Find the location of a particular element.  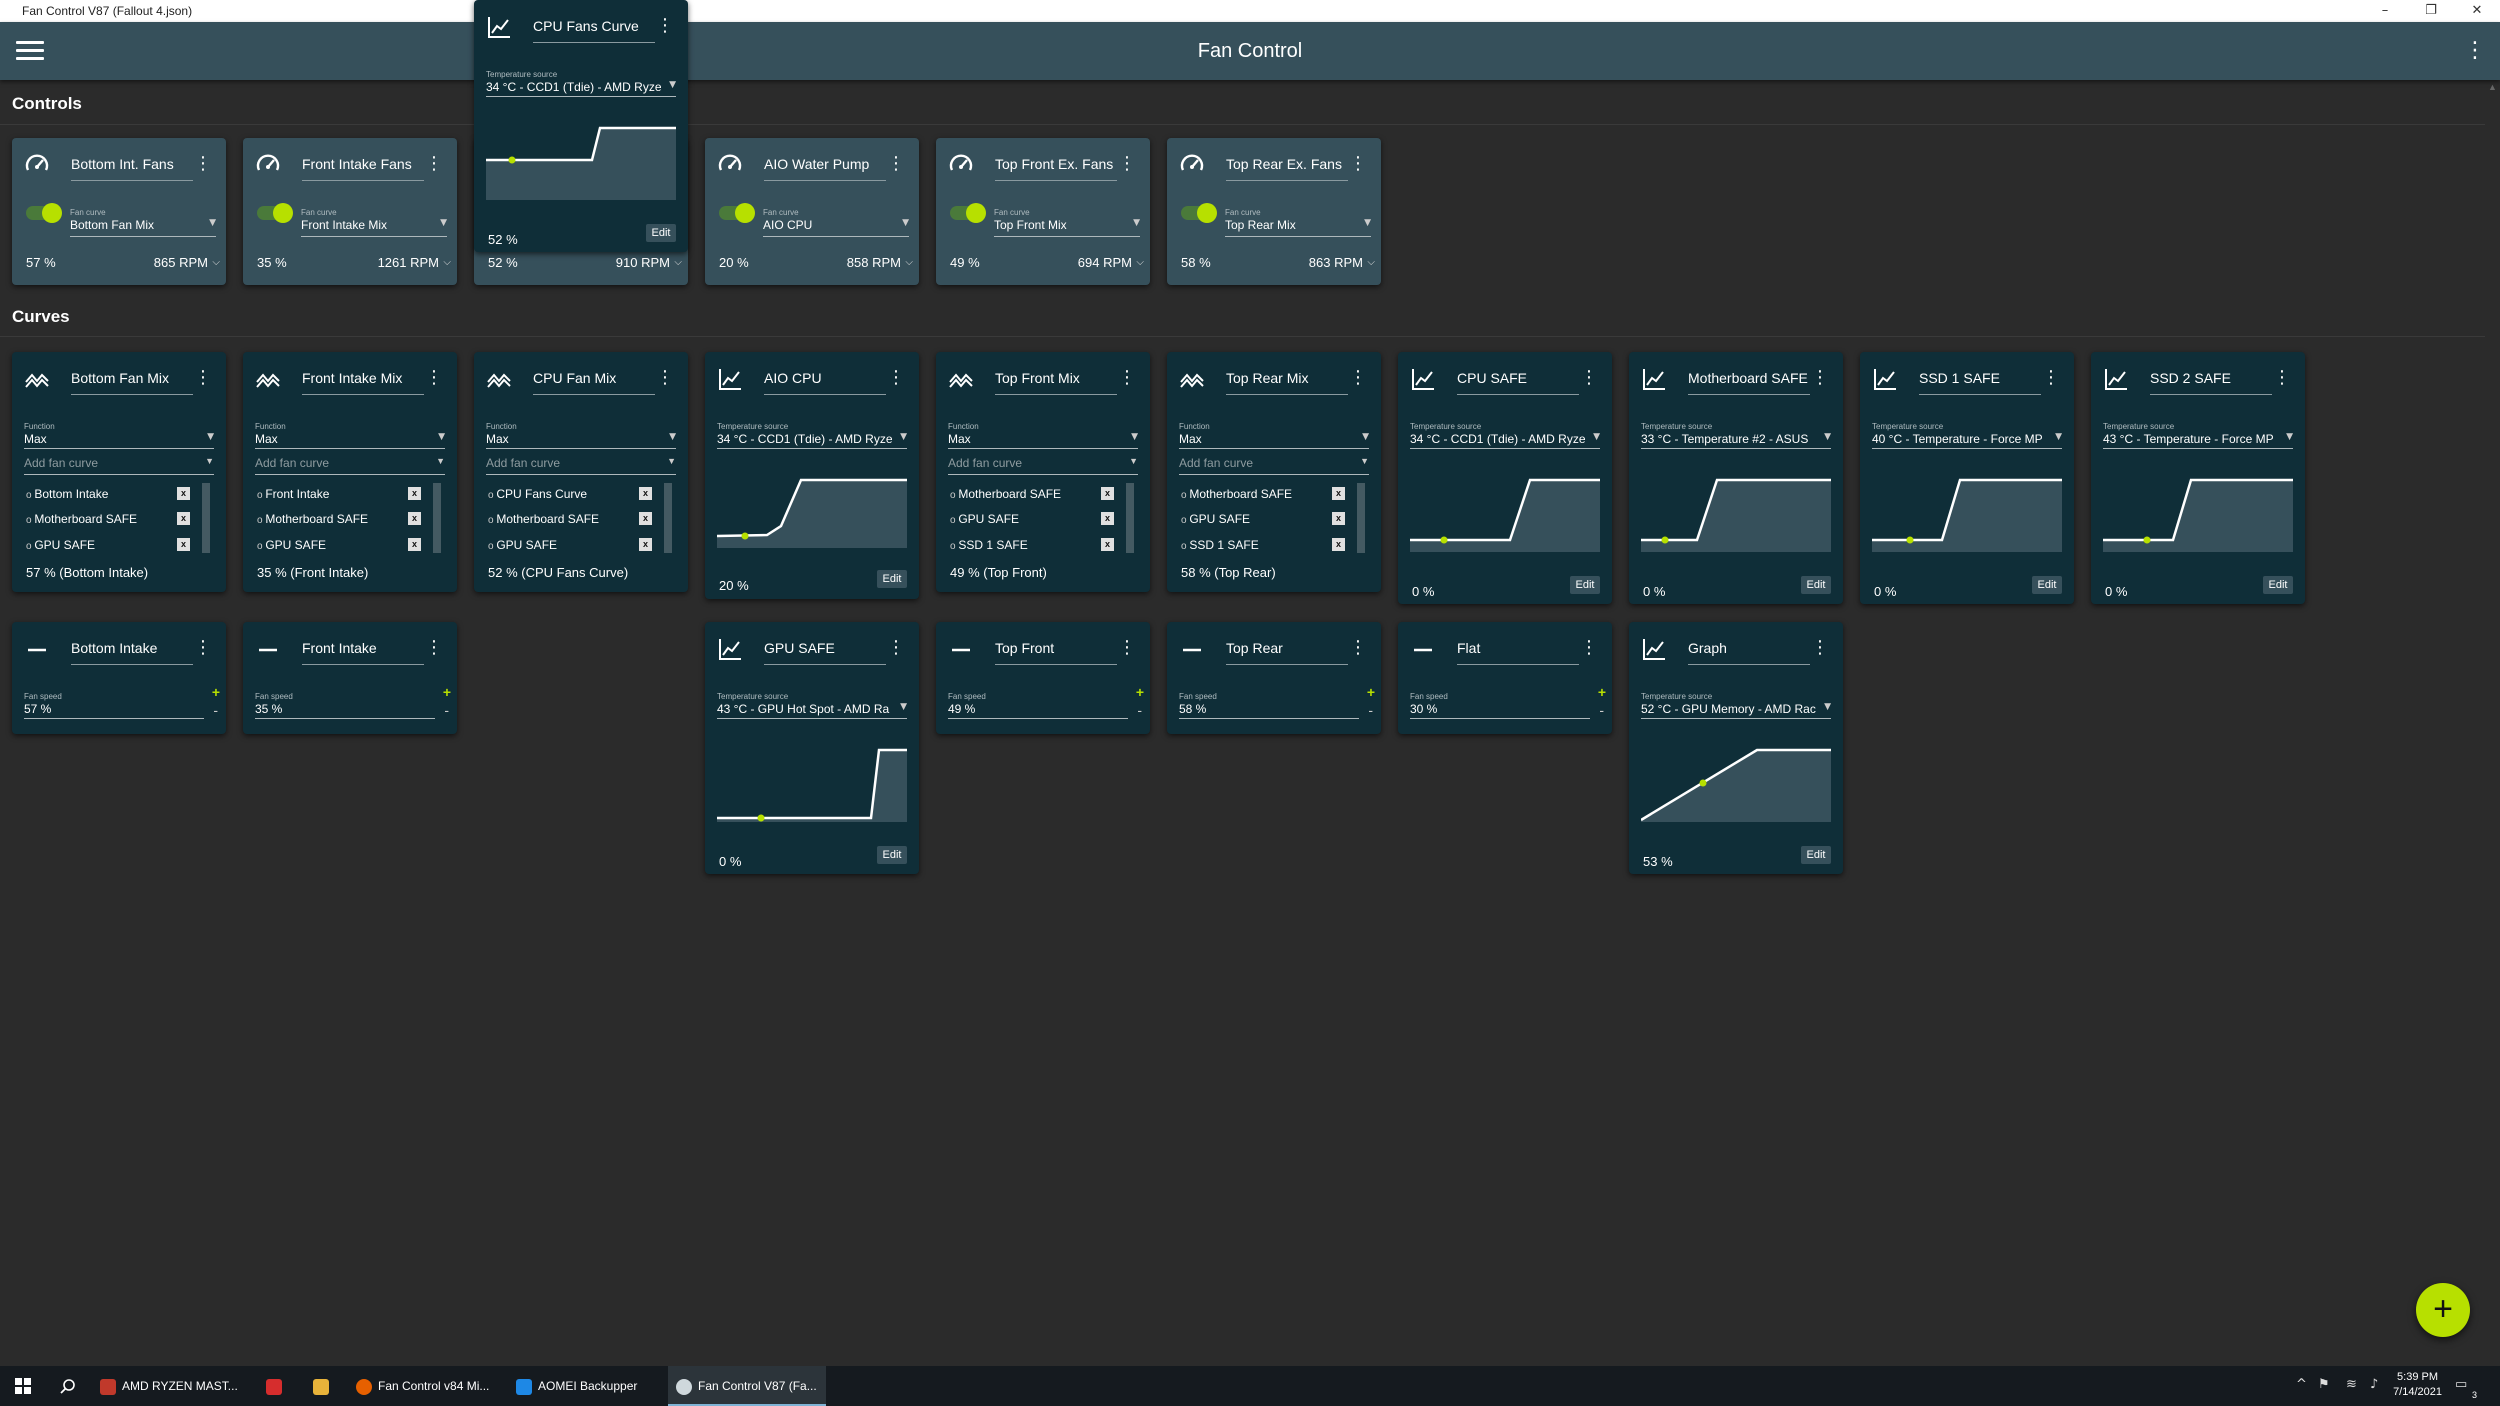

minimize-button: – is located at coordinates (2385, 11).